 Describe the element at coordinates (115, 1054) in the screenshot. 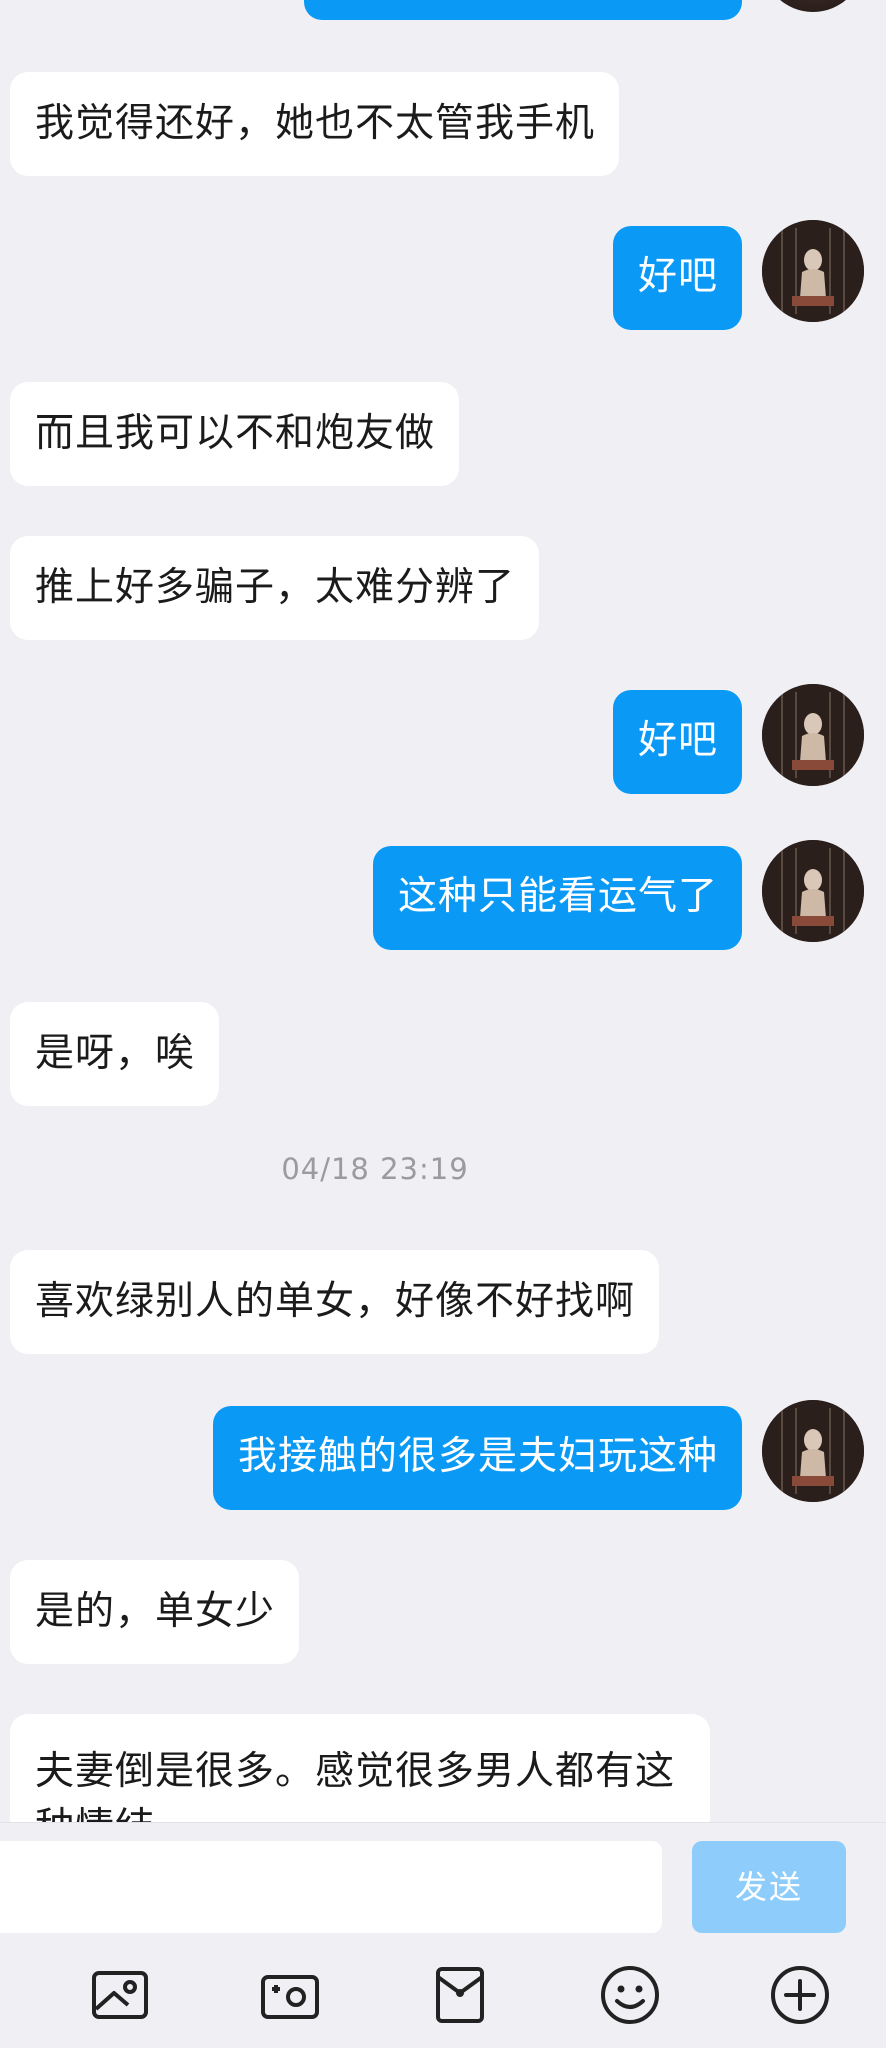

I see `message-bubble-incoming: 是呀，唉` at that location.